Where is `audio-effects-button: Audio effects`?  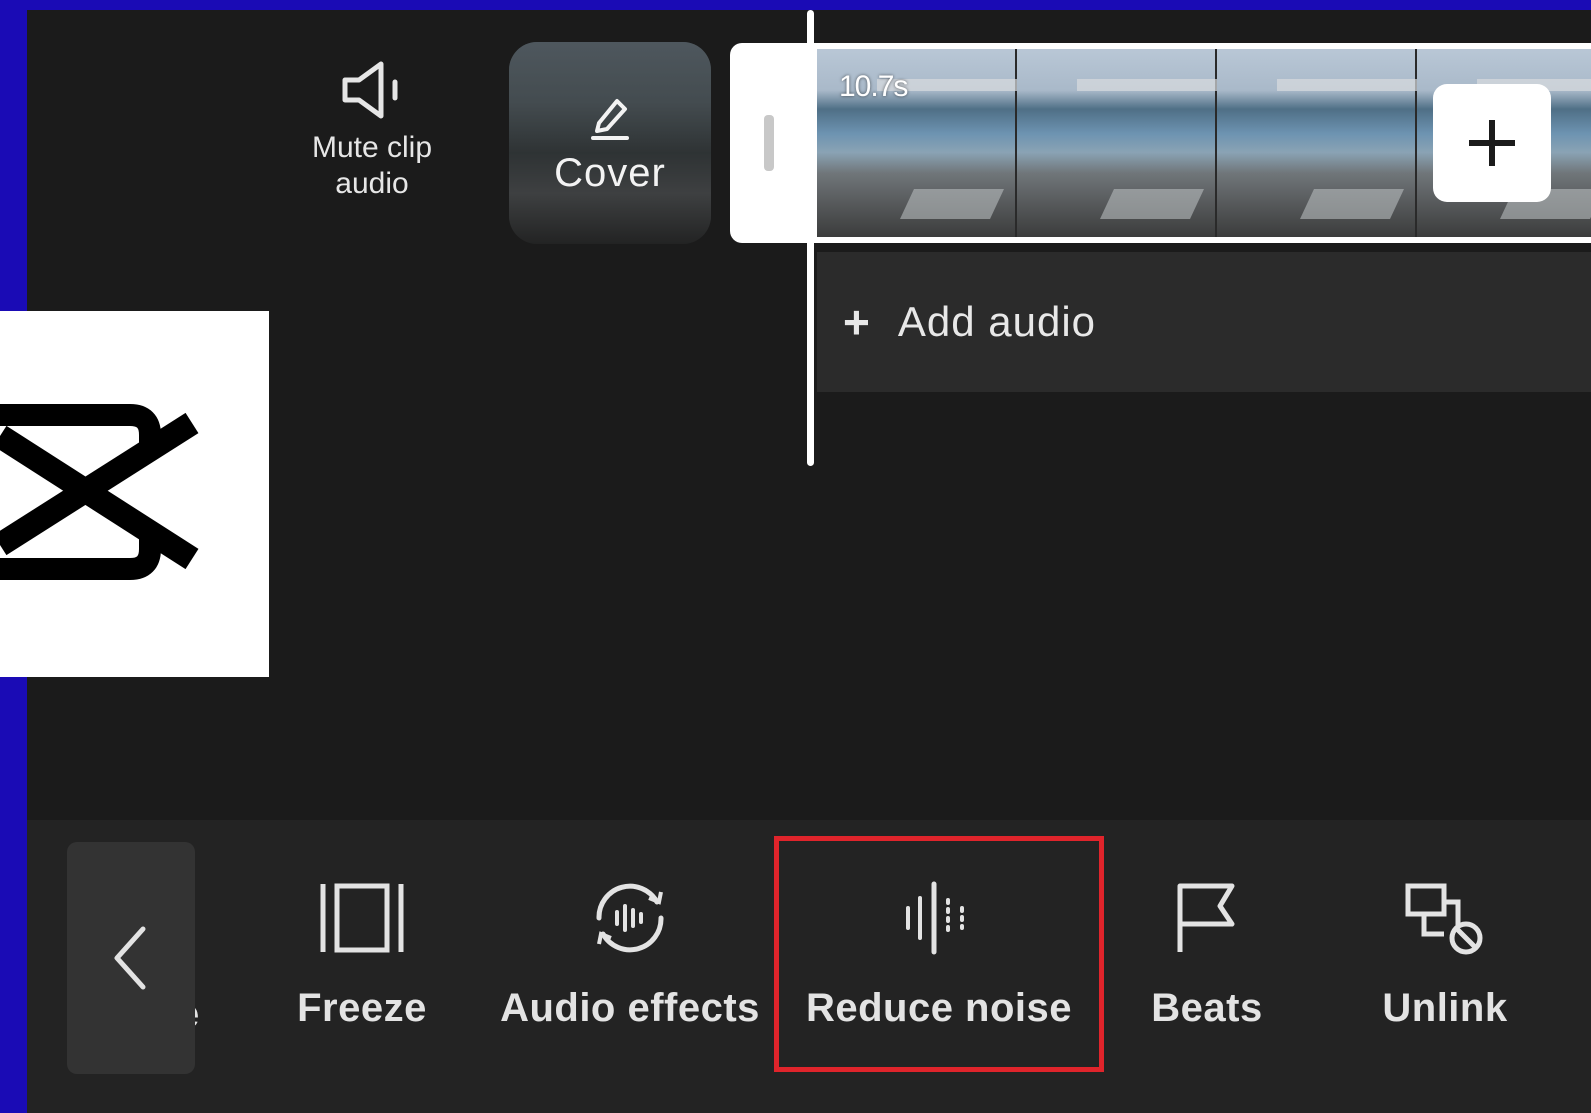 audio-effects-button: Audio effects is located at coordinates (630, 955).